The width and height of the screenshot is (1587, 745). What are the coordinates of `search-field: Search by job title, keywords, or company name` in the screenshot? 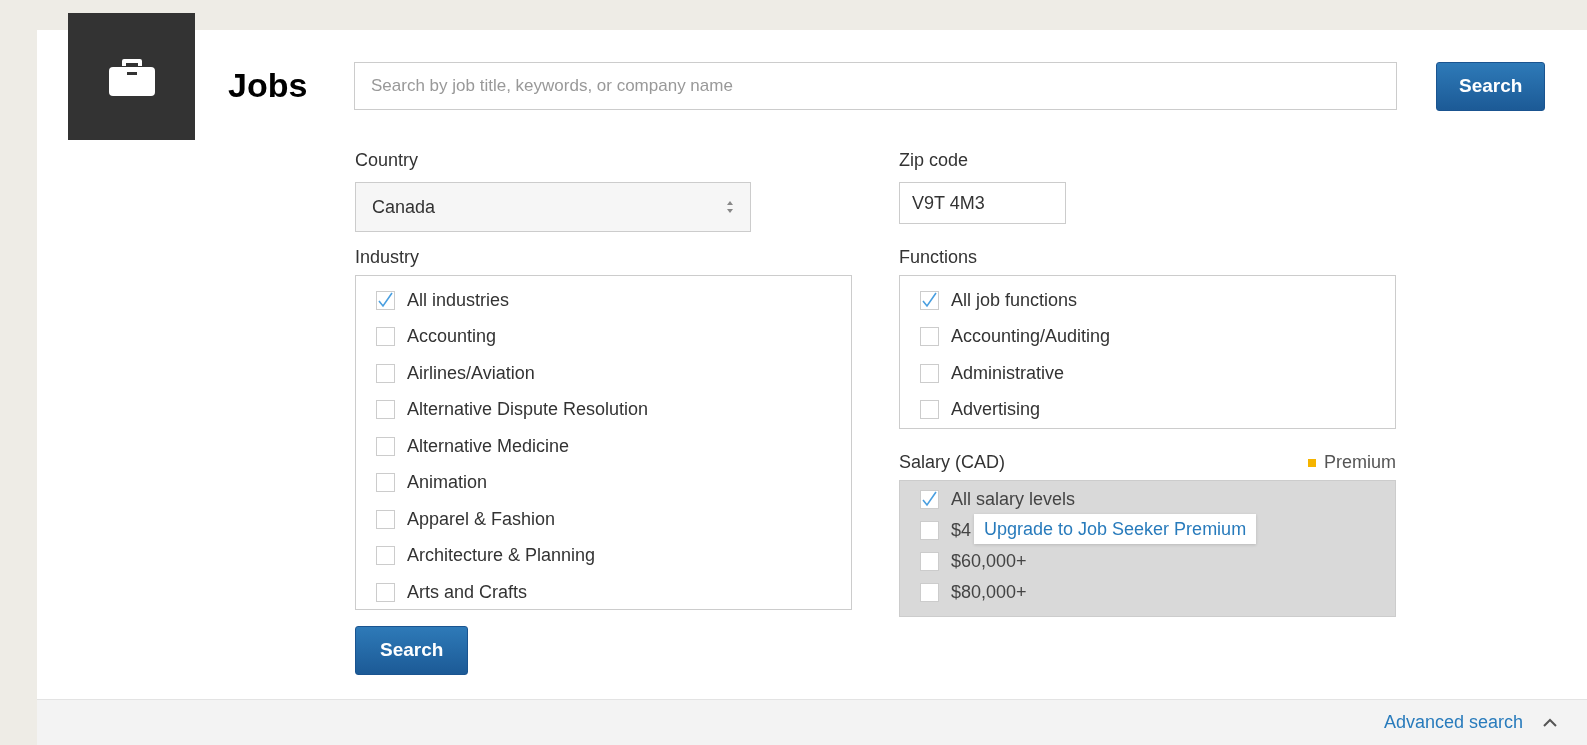 It's located at (875, 86).